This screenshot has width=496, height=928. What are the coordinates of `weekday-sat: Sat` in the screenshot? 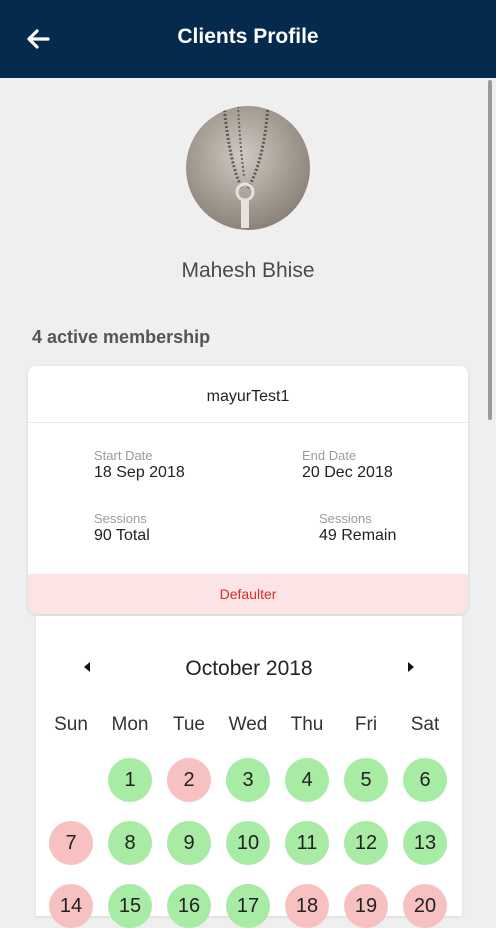 It's located at (425, 724).